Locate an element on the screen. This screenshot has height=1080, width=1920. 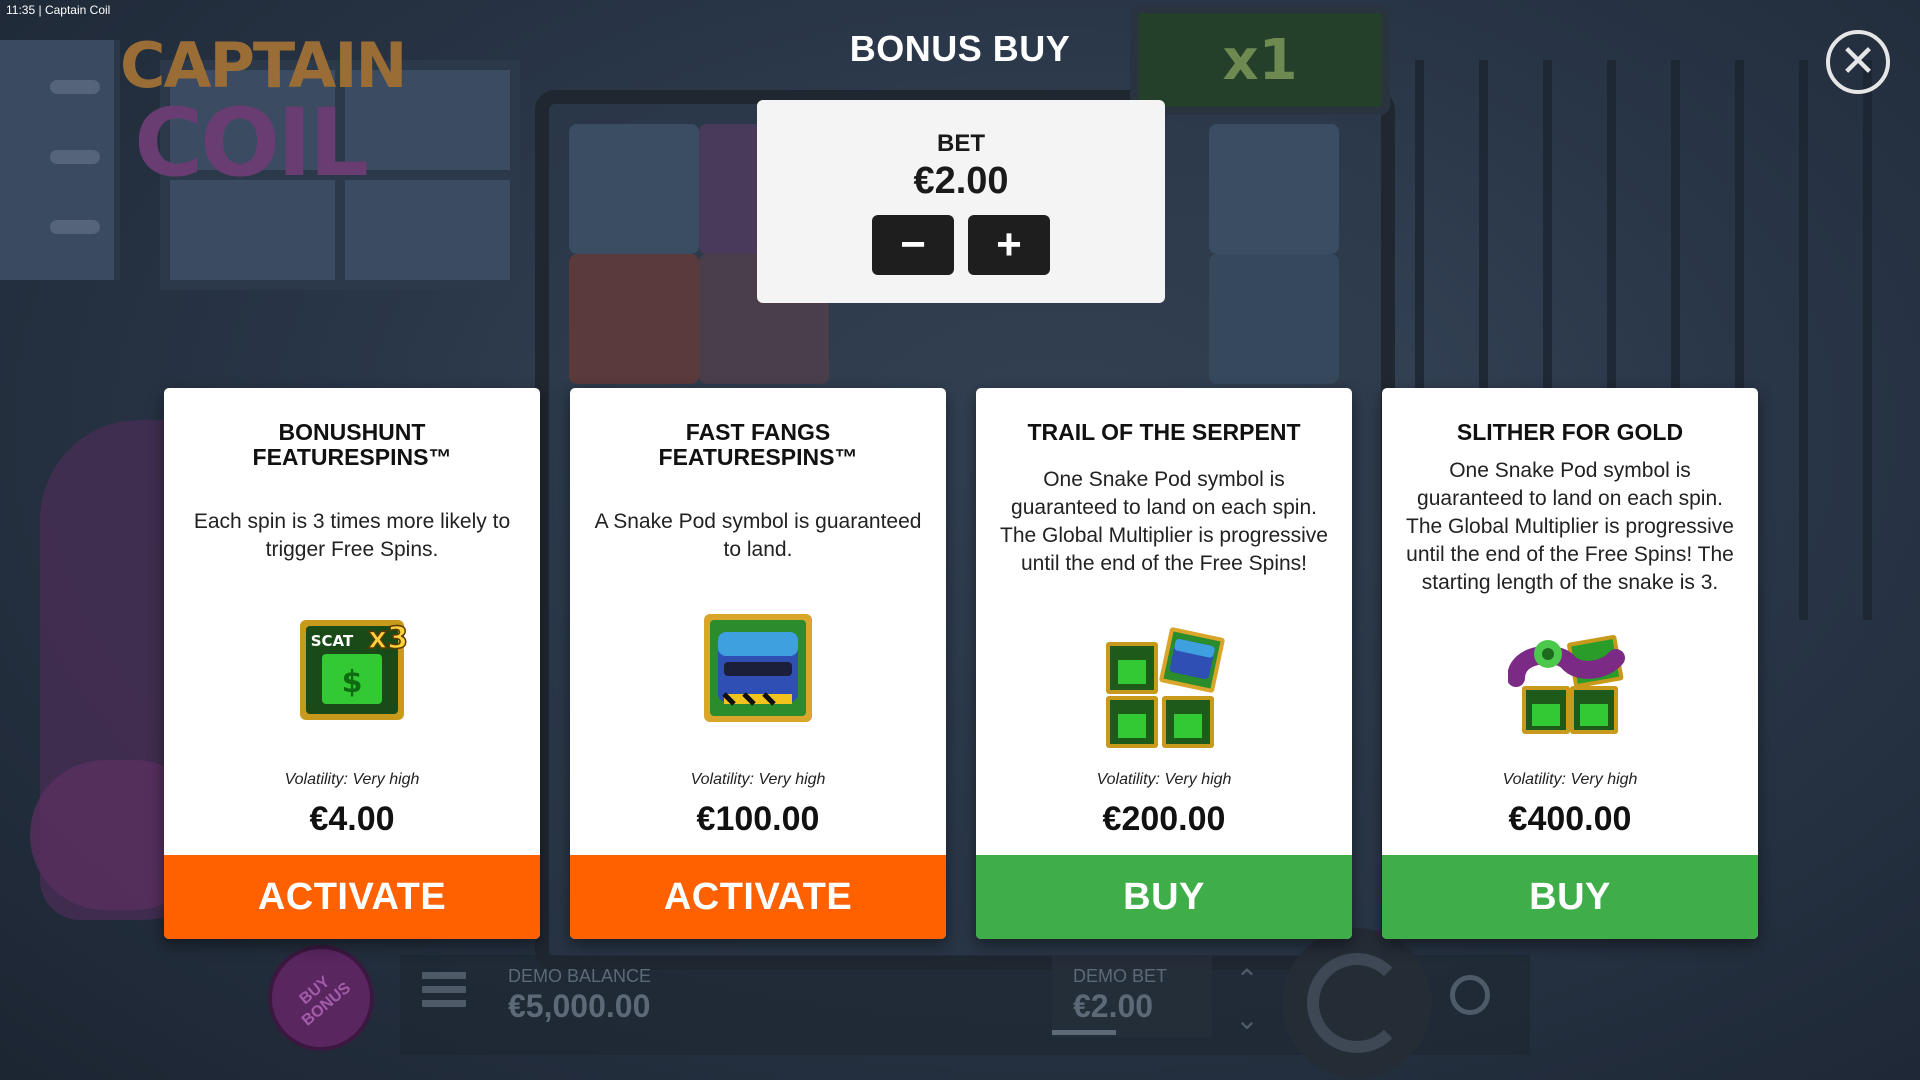
snake-pod-icon is located at coordinates (758, 670).